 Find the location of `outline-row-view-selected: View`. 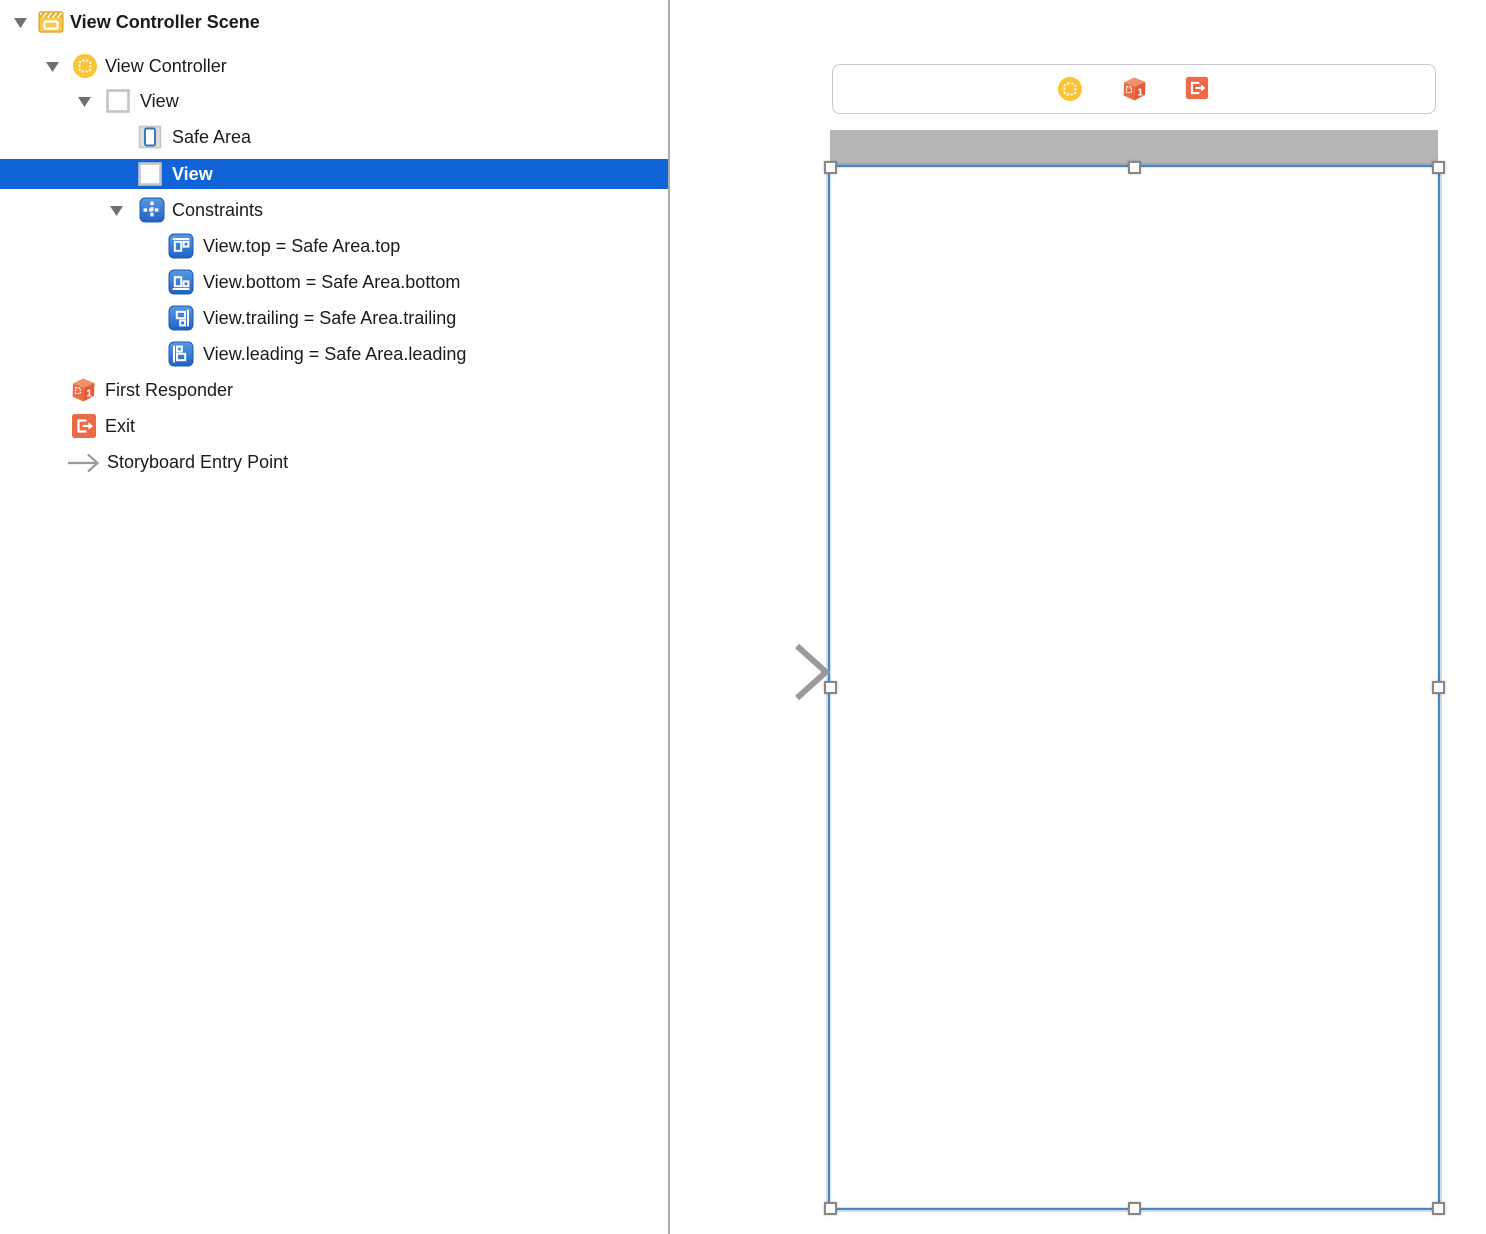

outline-row-view-selected: View is located at coordinates (334, 174).